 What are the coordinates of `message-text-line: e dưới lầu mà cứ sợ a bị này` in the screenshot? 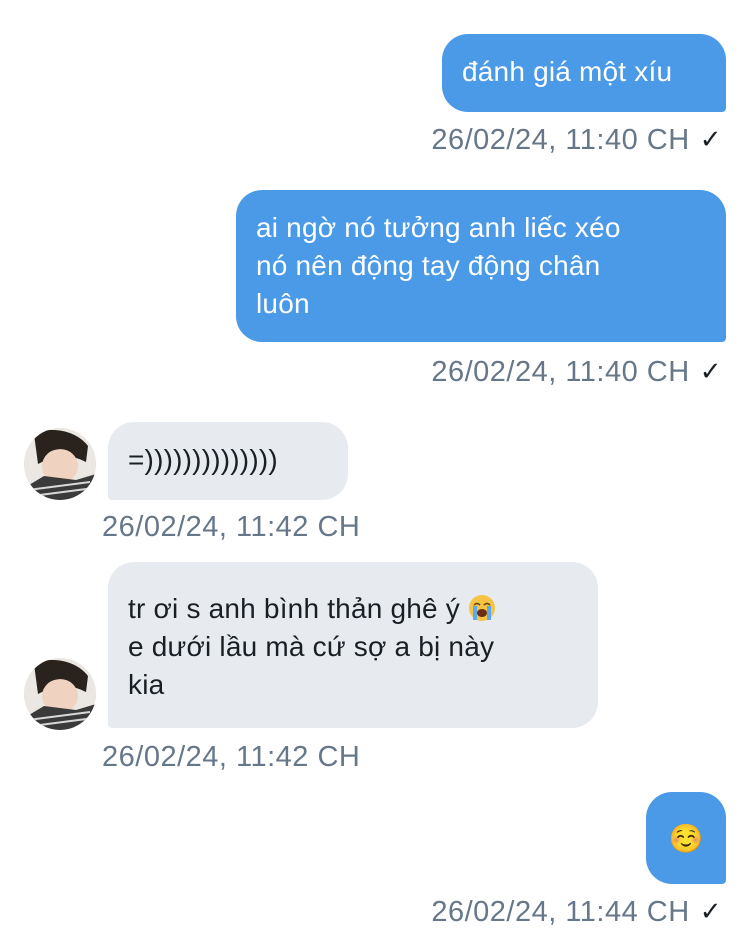 It's located at (311, 646).